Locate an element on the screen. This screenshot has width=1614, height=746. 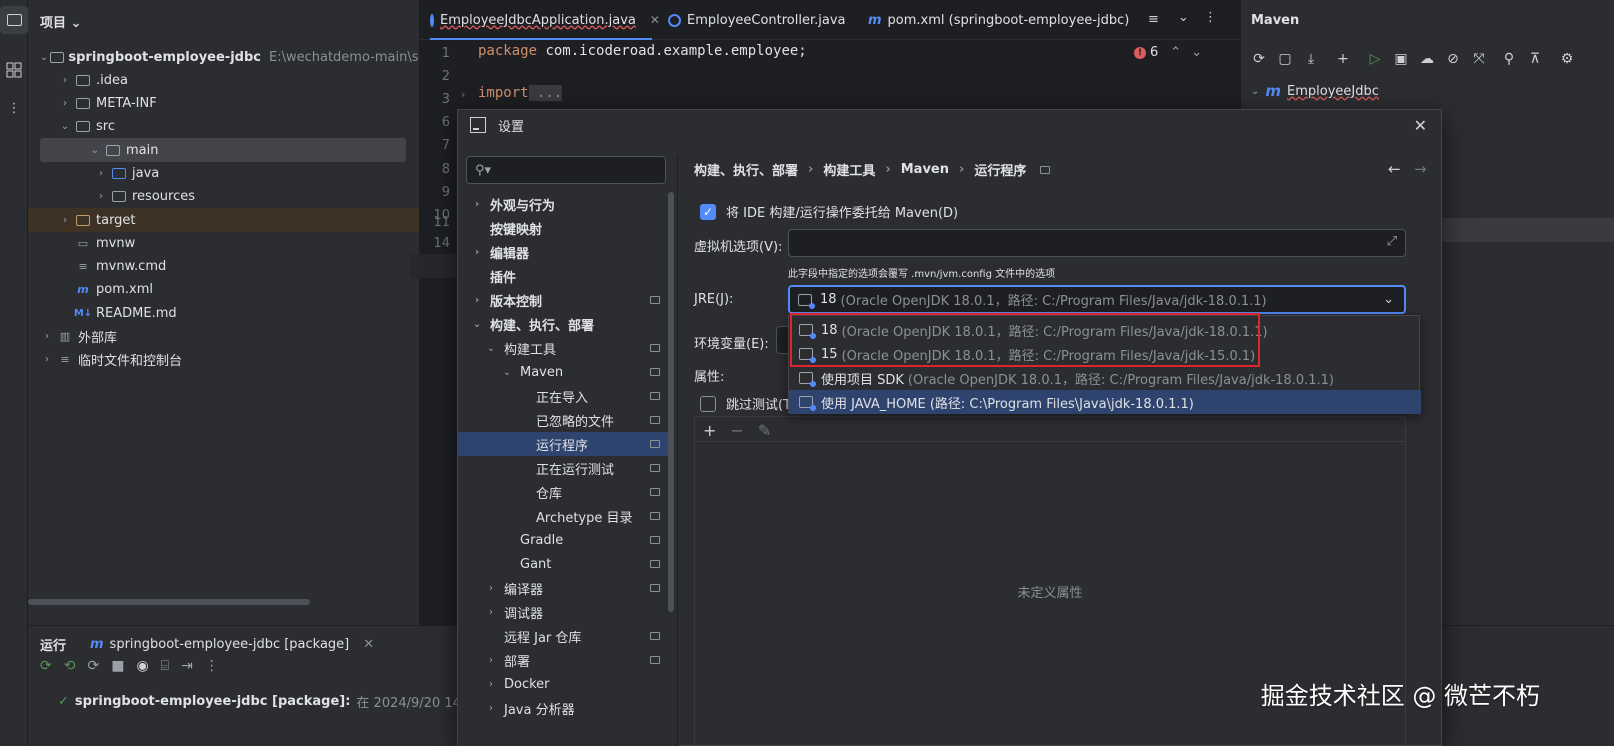
run-icon: ▷ is located at coordinates (1375, 59).